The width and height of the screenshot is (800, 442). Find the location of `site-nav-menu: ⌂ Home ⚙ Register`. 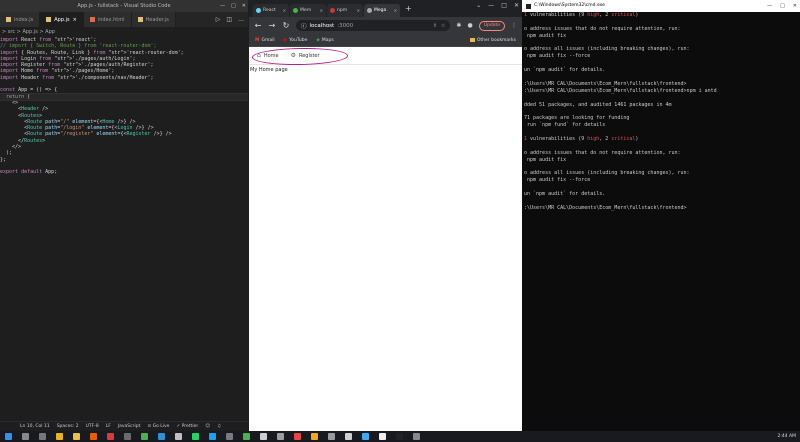

site-nav-menu: ⌂ Home ⚙ Register is located at coordinates (385, 56).